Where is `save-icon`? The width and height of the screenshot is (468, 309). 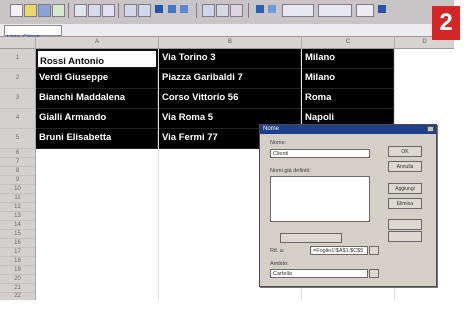
save-icon is located at coordinates (44, 10).